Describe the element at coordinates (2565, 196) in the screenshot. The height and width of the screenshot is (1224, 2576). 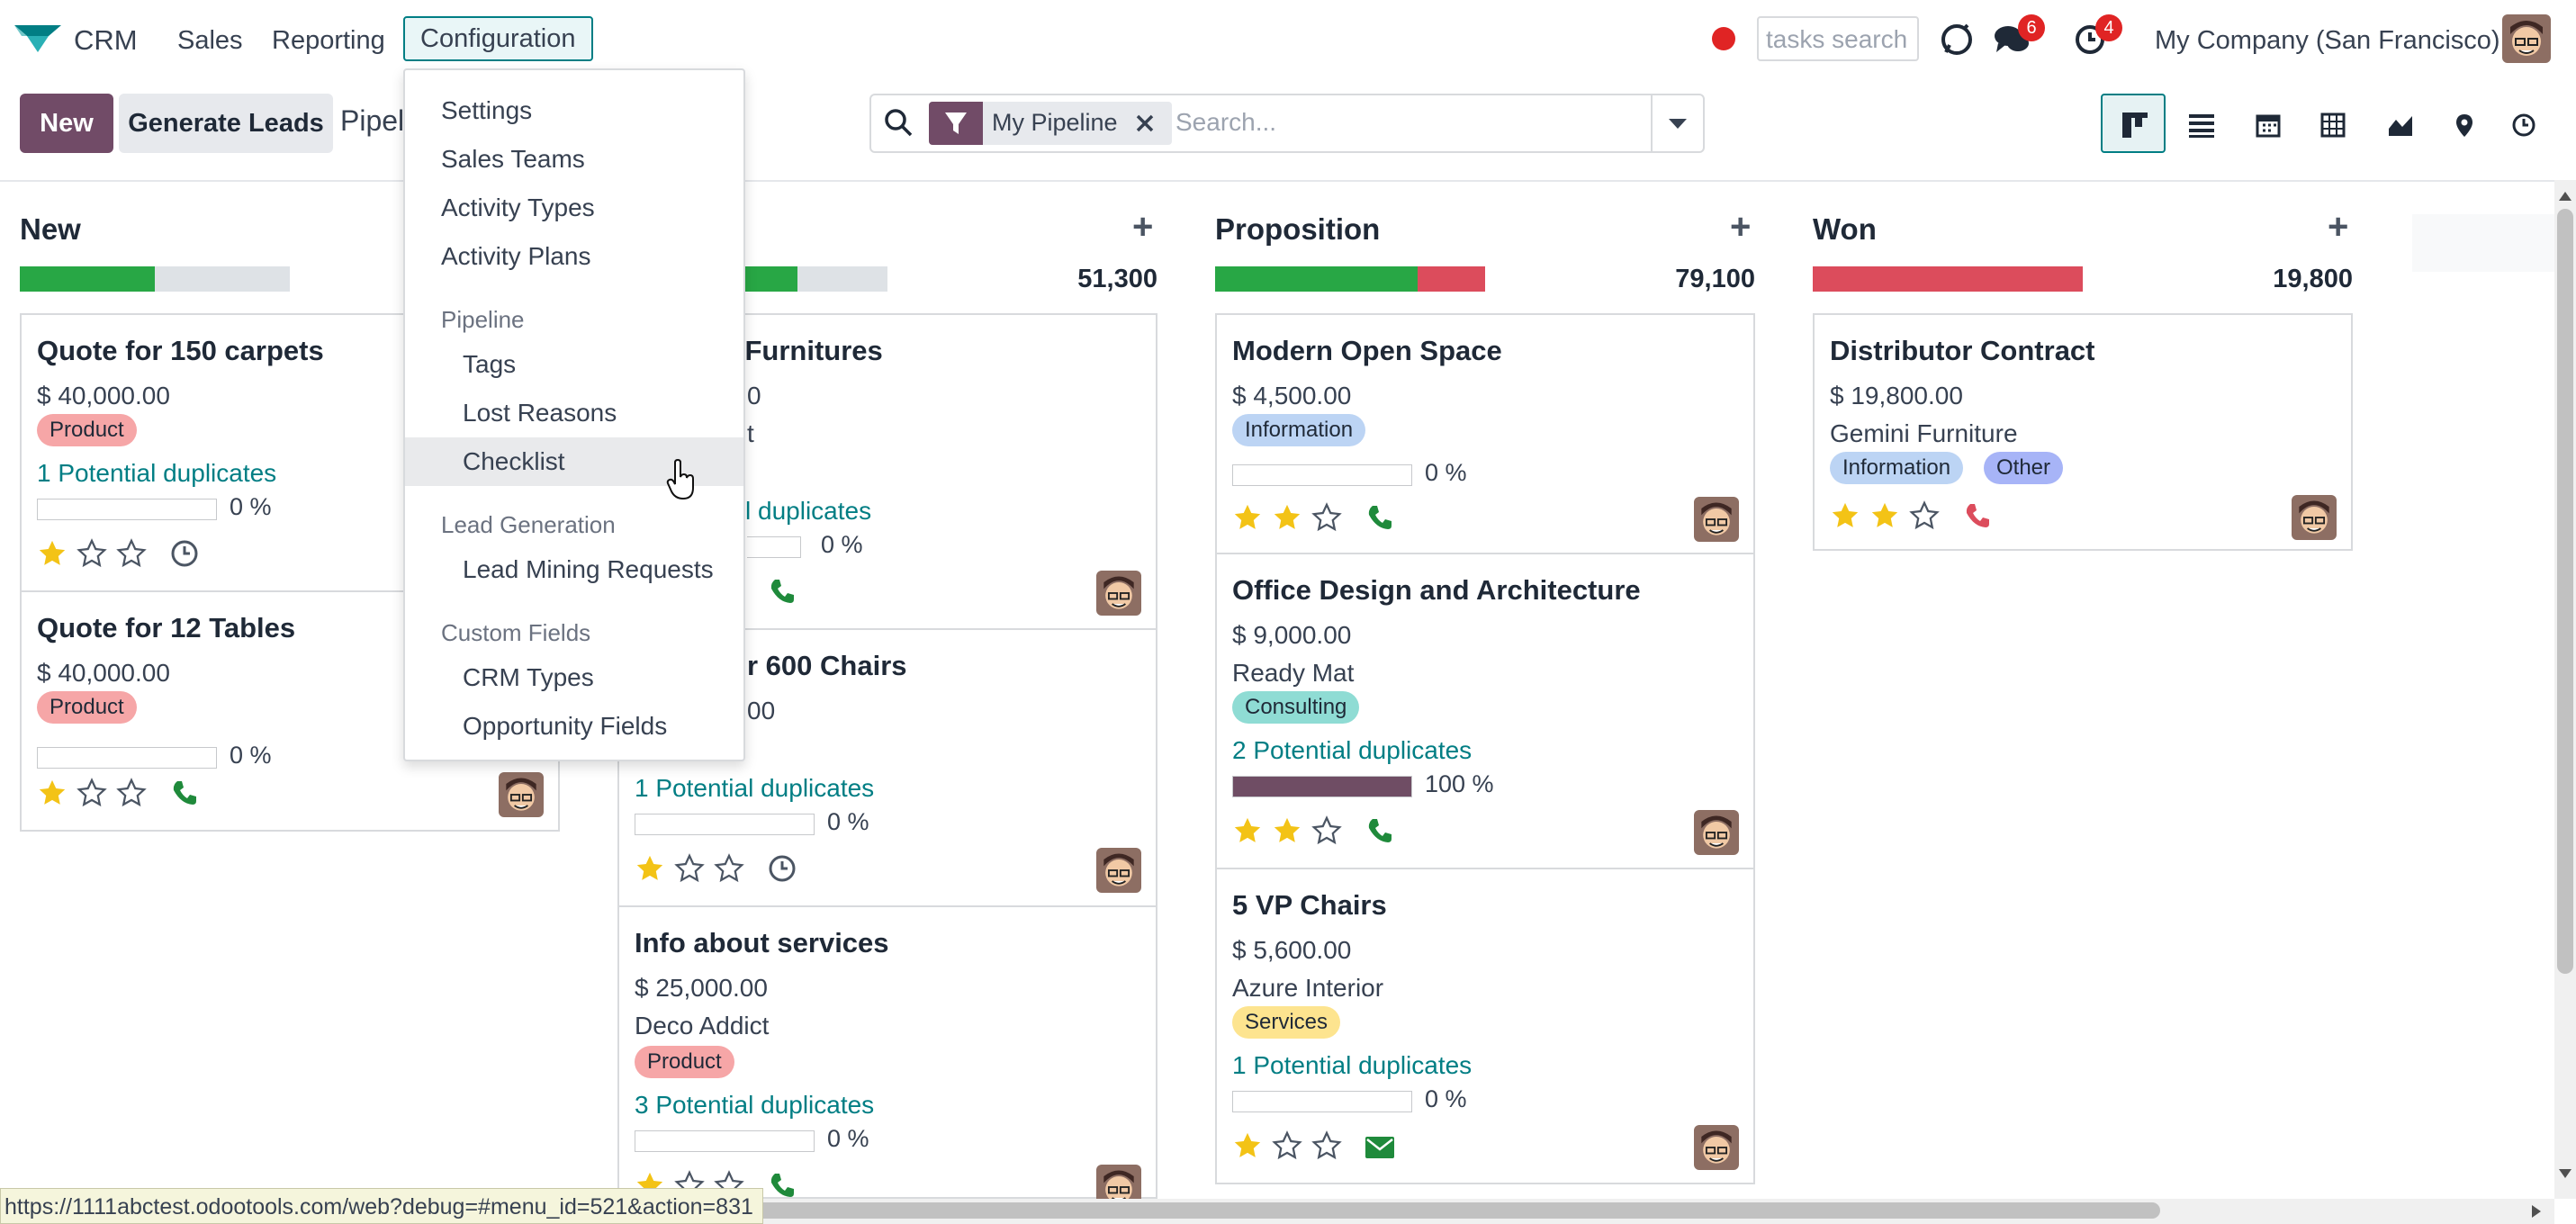
I see `scroll-up-arrow-icon` at that location.